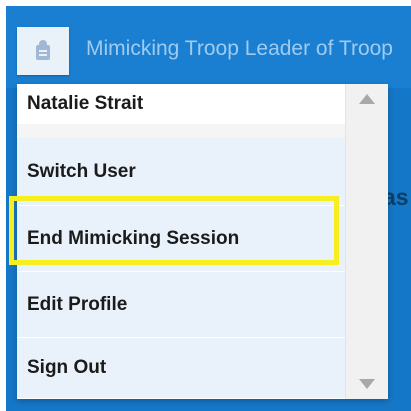 The height and width of the screenshot is (411, 411). Describe the element at coordinates (133, 238) in the screenshot. I see `menu-item-label: End Mimicking Session` at that location.